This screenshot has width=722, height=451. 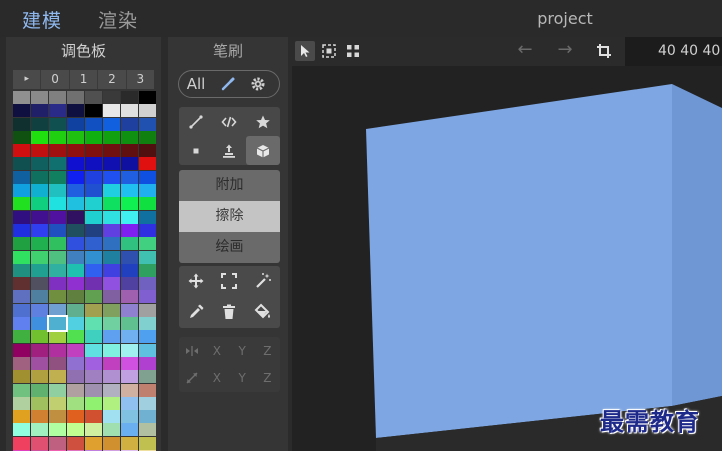 What do you see at coordinates (196, 150) in the screenshot?
I see `point-brush-icon` at bounding box center [196, 150].